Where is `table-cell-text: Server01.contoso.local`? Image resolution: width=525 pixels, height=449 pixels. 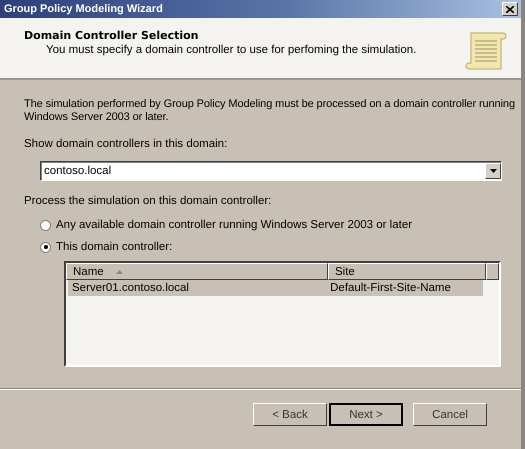 table-cell-text: Server01.contoso.local is located at coordinates (130, 288).